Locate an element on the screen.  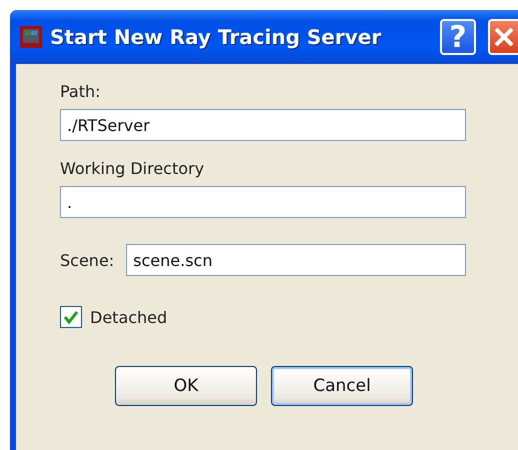
input-field: ./RTServer is located at coordinates (263, 125).